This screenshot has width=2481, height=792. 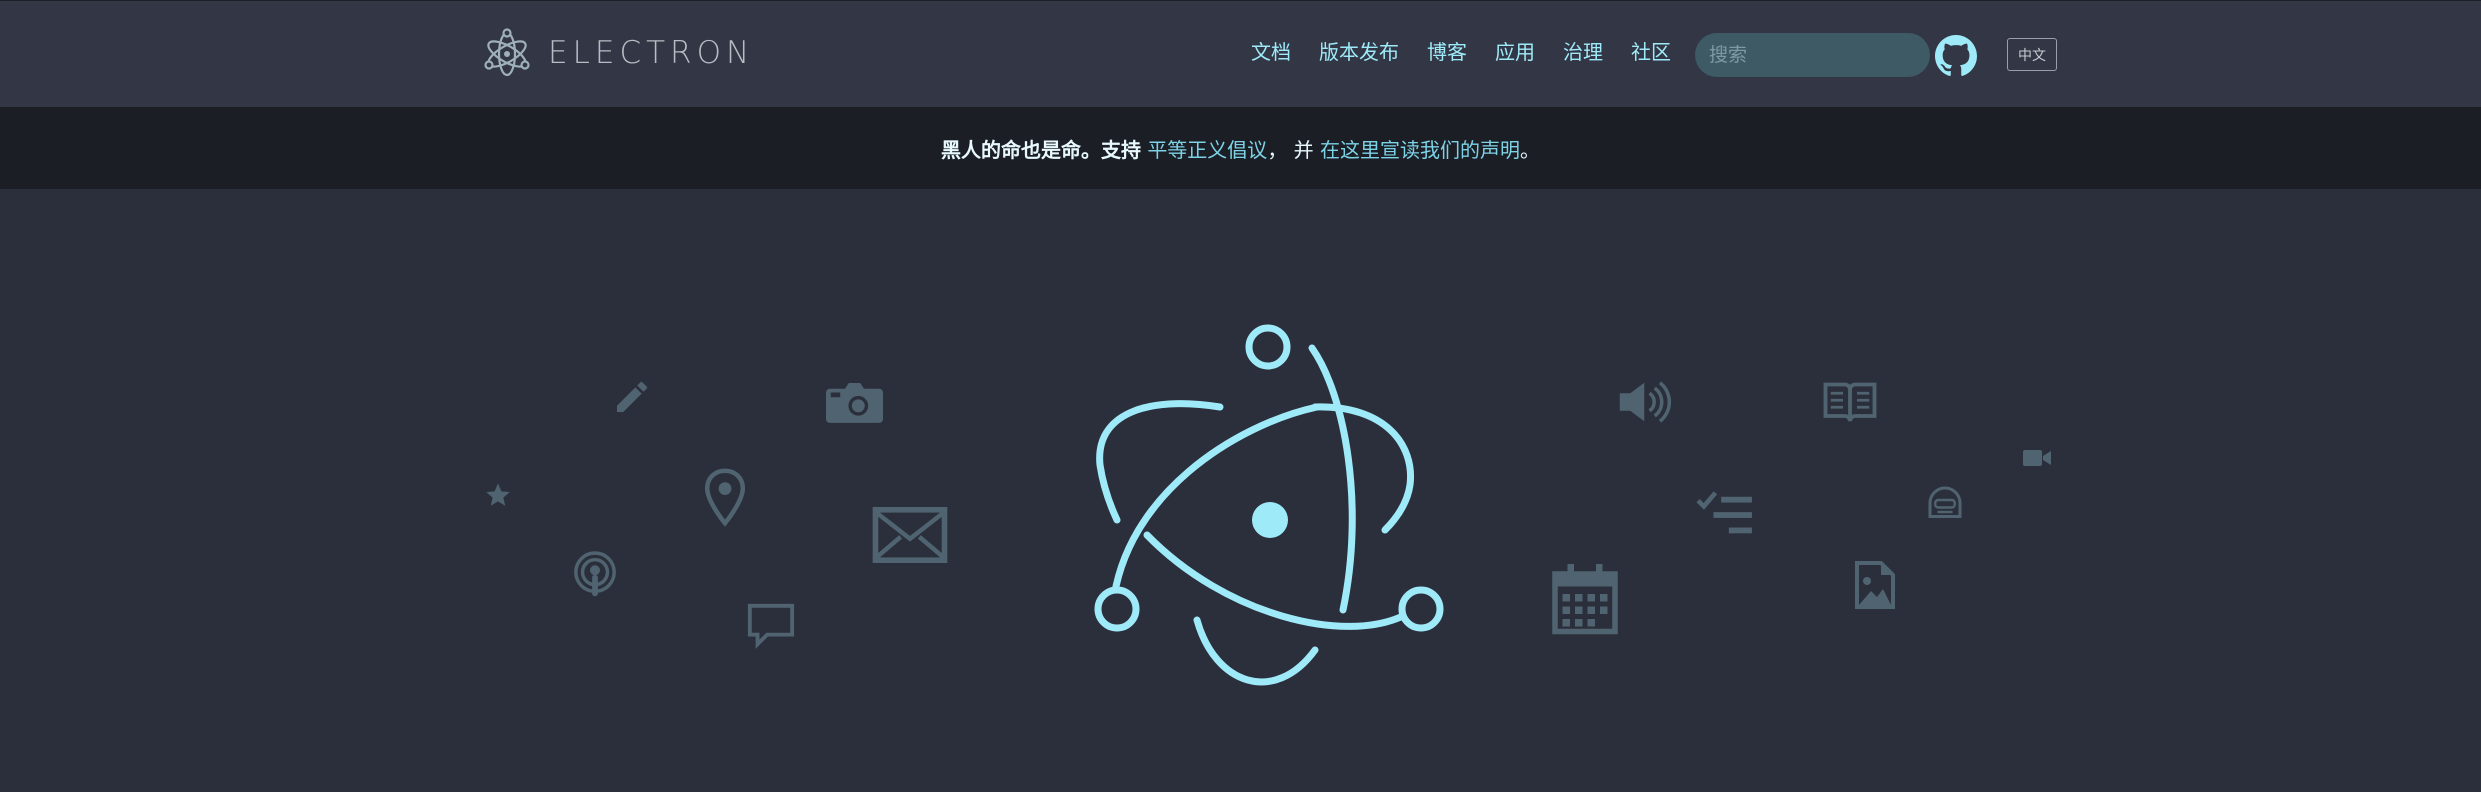 I want to click on banner-period: 。, so click(x=1530, y=149).